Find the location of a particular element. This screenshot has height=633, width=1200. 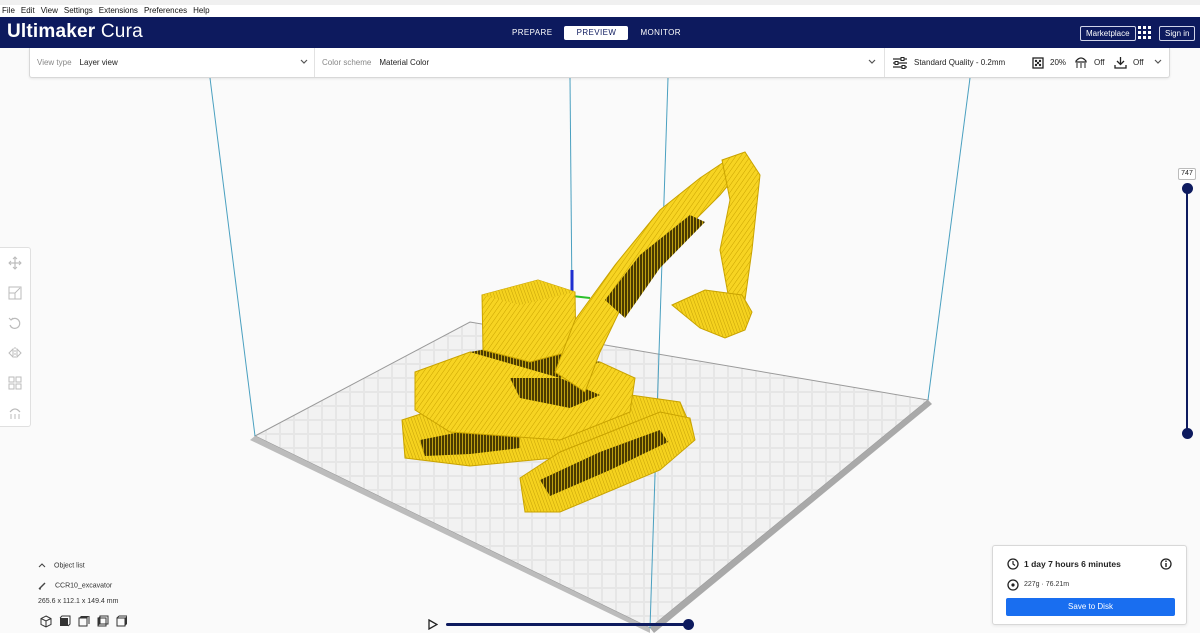

marketplace-button: Marketplace is located at coordinates (1108, 33).